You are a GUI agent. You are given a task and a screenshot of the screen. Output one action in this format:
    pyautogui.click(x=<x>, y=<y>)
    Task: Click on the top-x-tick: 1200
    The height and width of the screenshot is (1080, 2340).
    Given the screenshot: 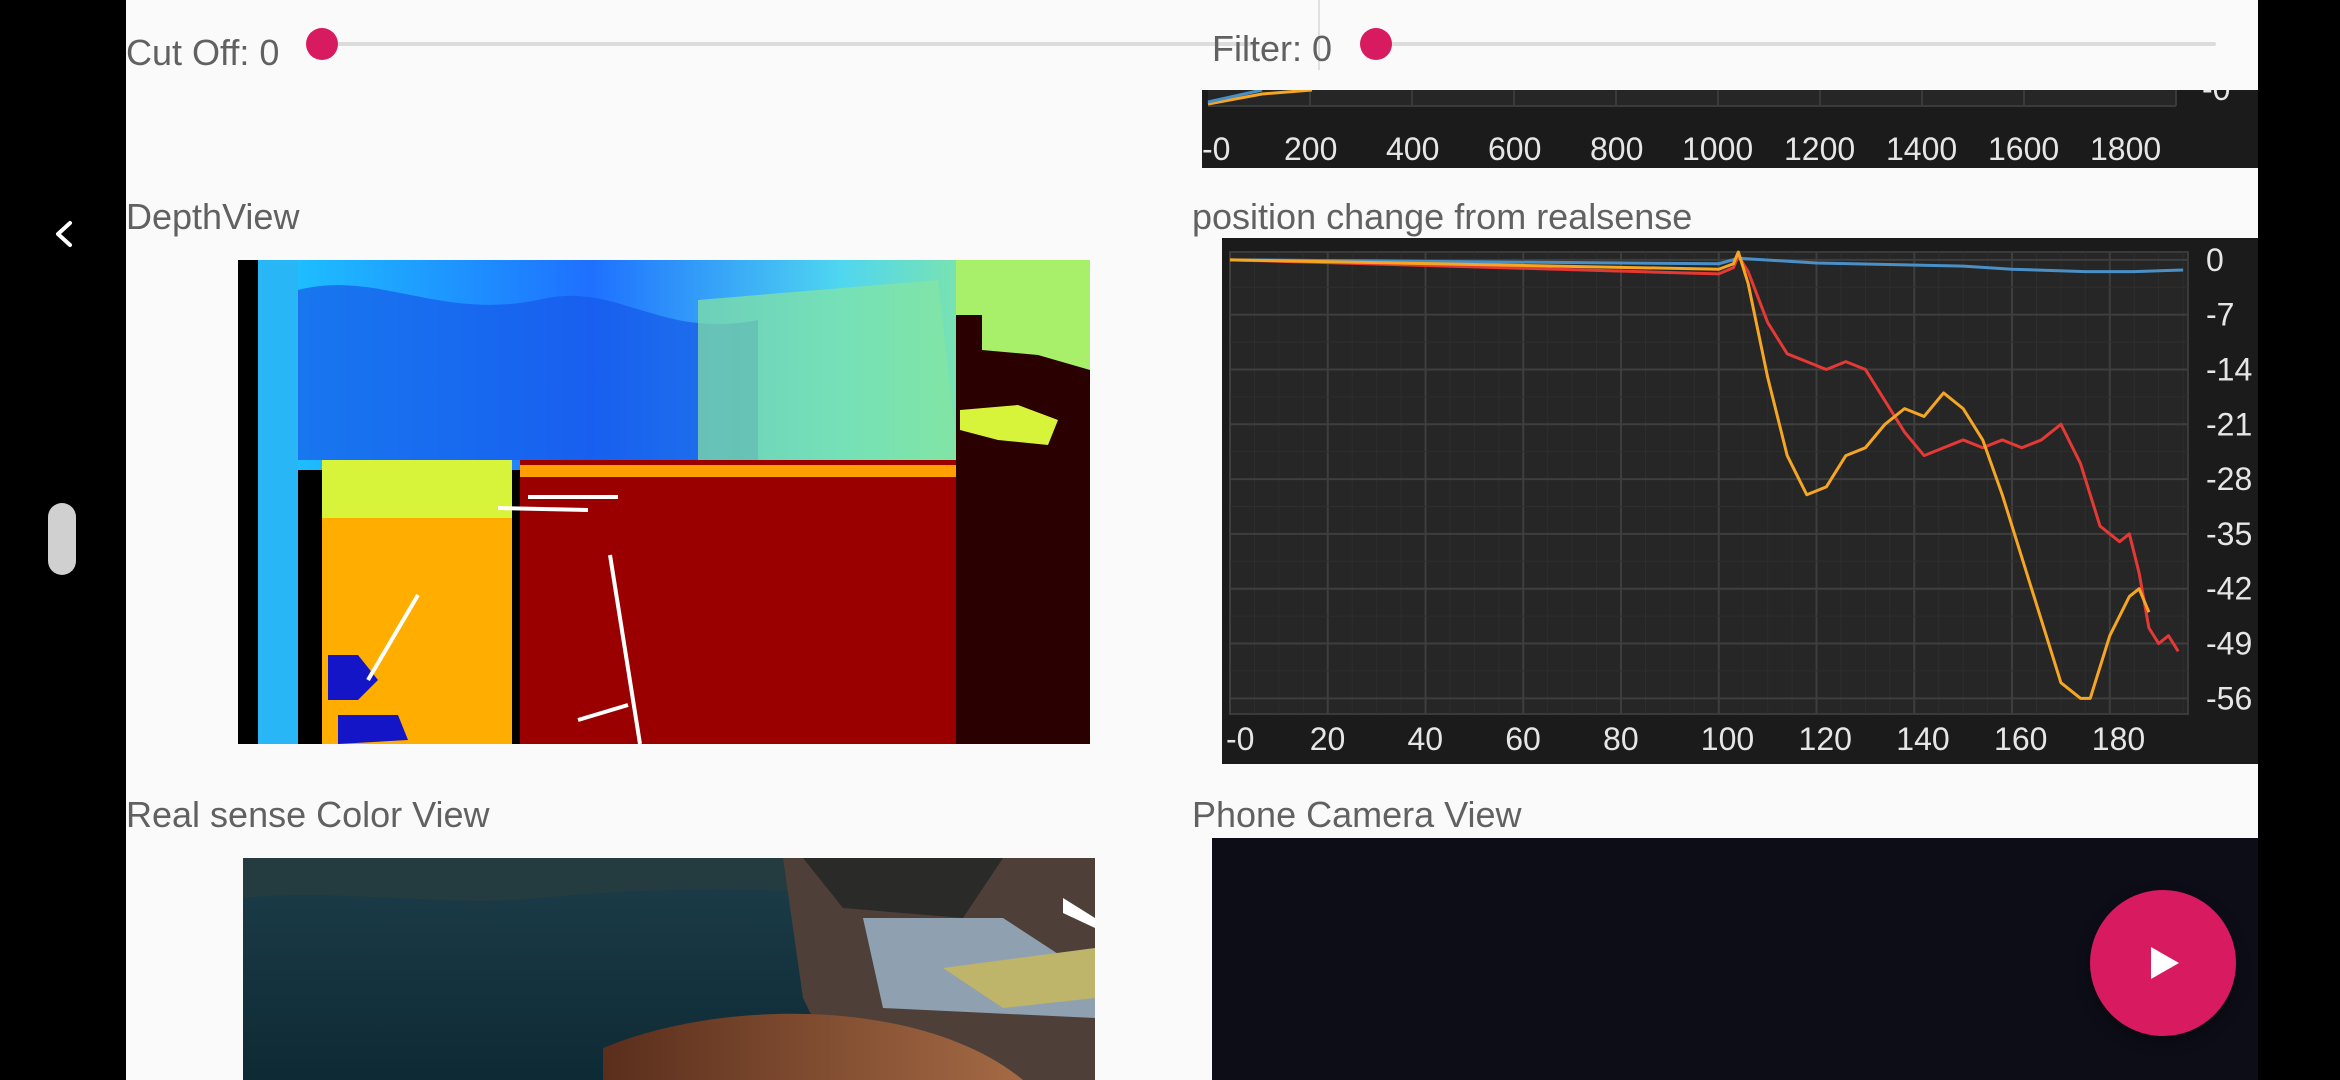 What is the action you would take?
    pyautogui.click(x=1819, y=149)
    